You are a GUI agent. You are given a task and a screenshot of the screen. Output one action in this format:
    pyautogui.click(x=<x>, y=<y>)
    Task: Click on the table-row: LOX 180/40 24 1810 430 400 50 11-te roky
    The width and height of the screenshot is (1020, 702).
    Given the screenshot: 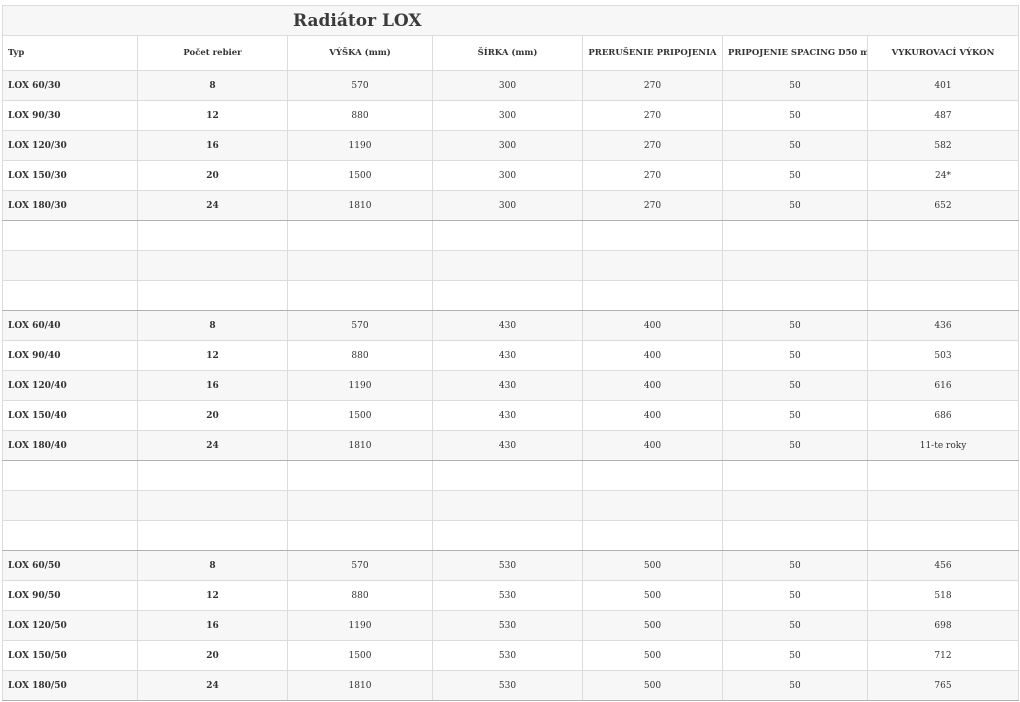 What is the action you would take?
    pyautogui.click(x=511, y=445)
    